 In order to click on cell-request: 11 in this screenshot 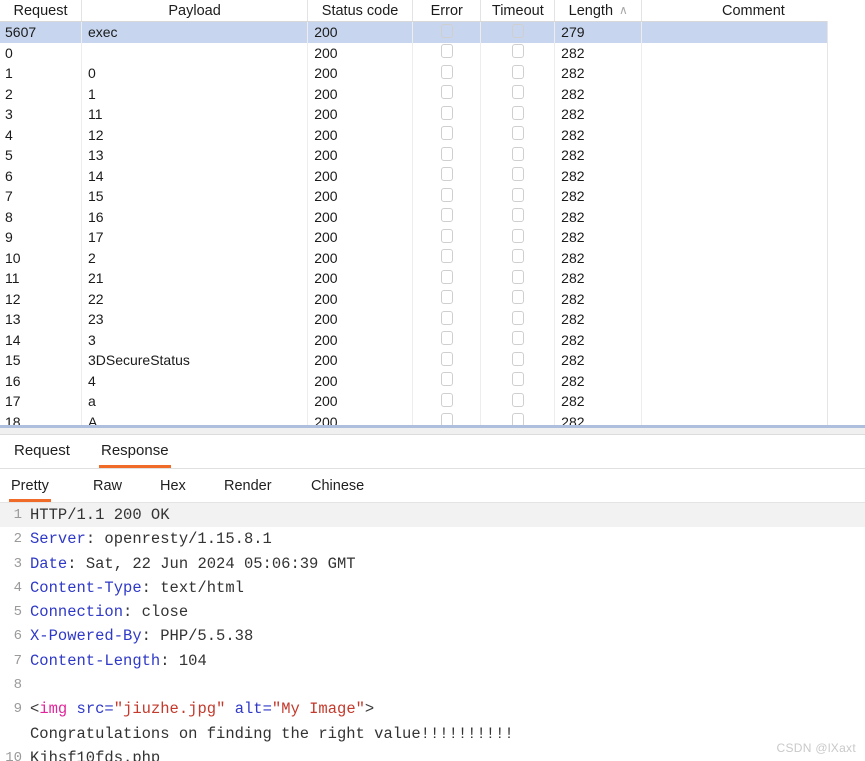, I will do `click(41, 278)`.